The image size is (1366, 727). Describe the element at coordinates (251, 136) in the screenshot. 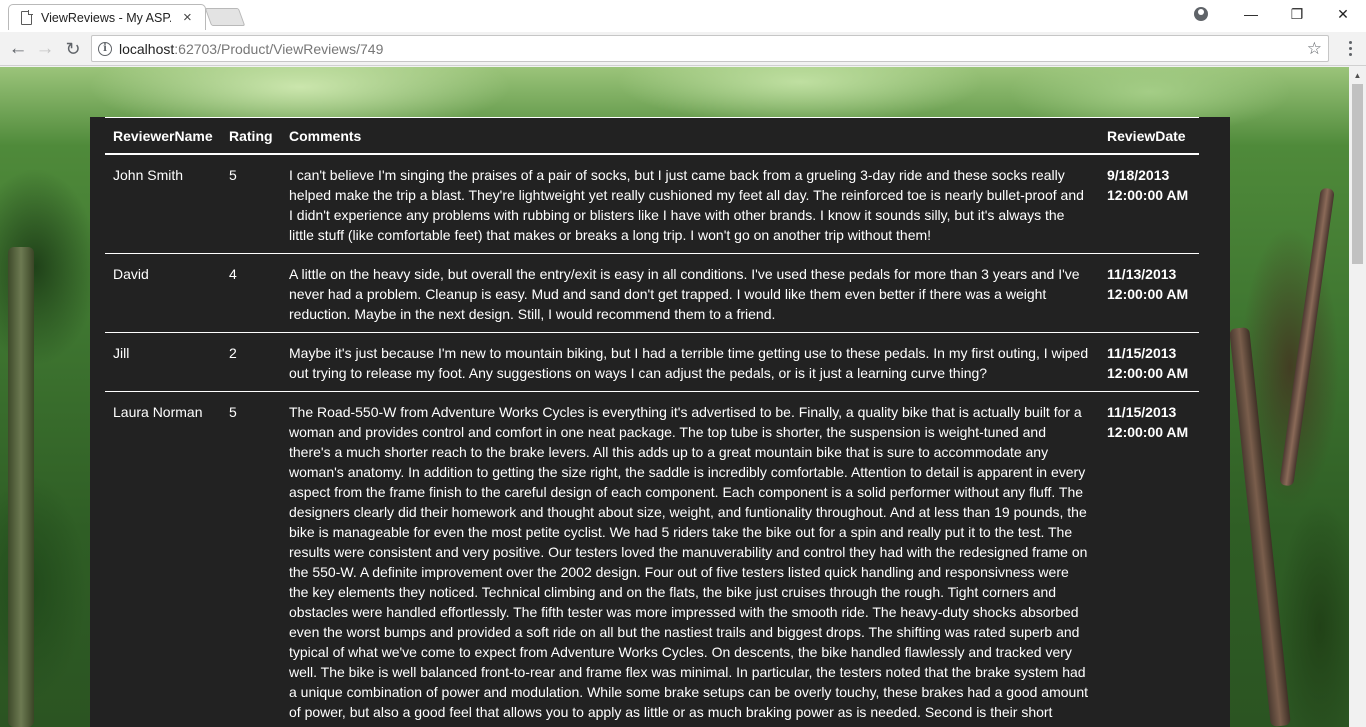

I see `header-rating: Rating` at that location.